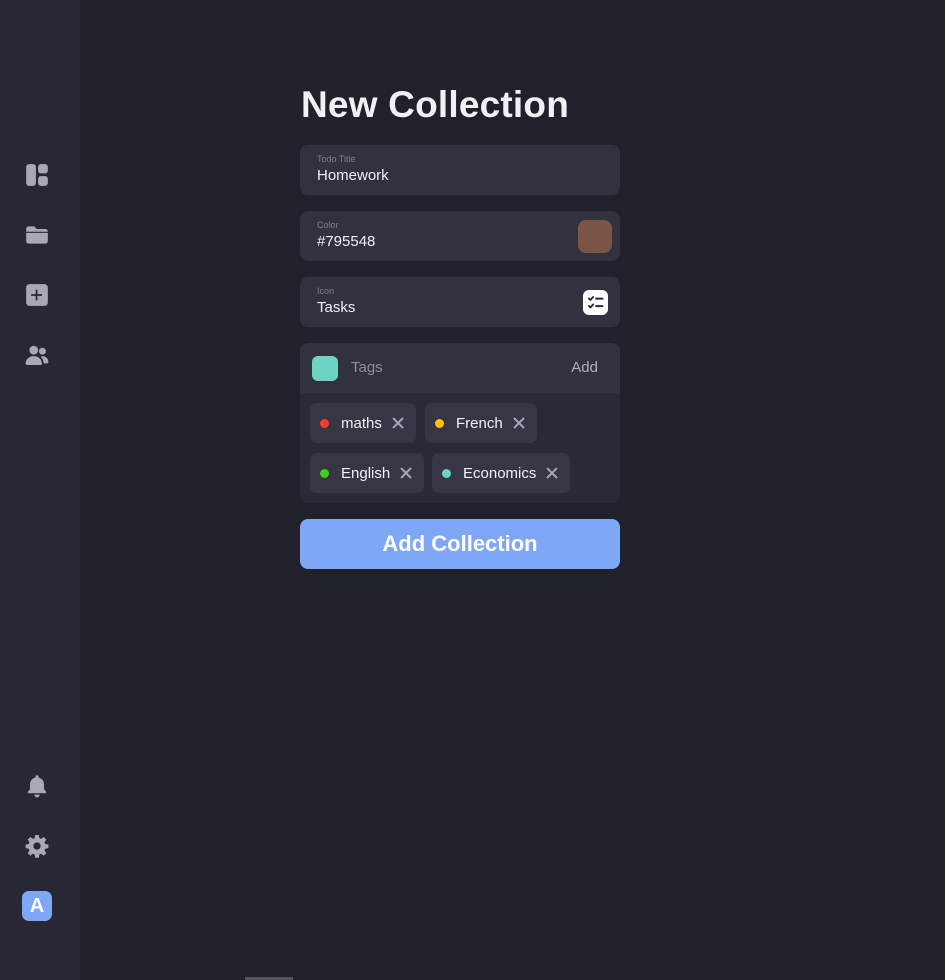  Describe the element at coordinates (326, 291) in the screenshot. I see `icon-label: Icon` at that location.